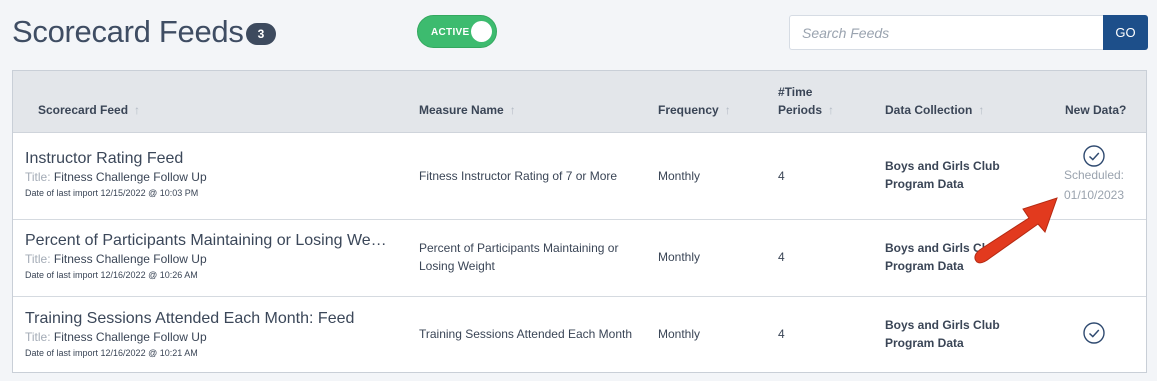  What do you see at coordinates (450, 32) in the screenshot?
I see `toggle-label: ACTIVE` at bounding box center [450, 32].